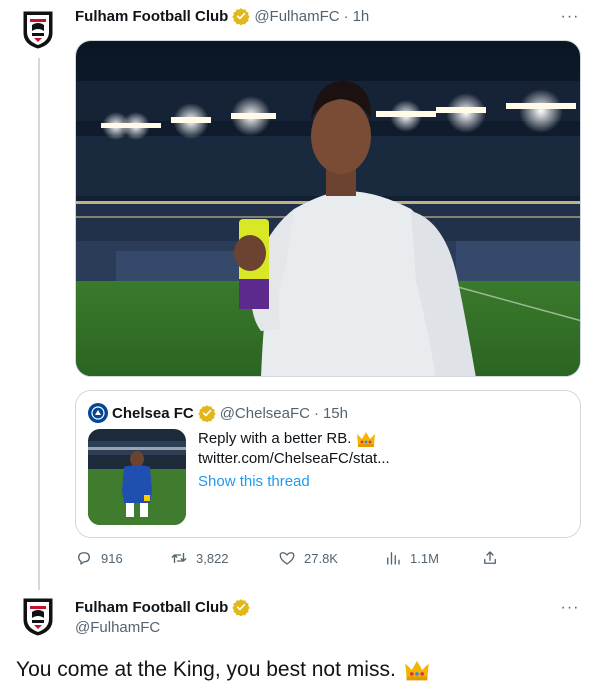  I want to click on like-button: 27.8K, so click(308, 558).